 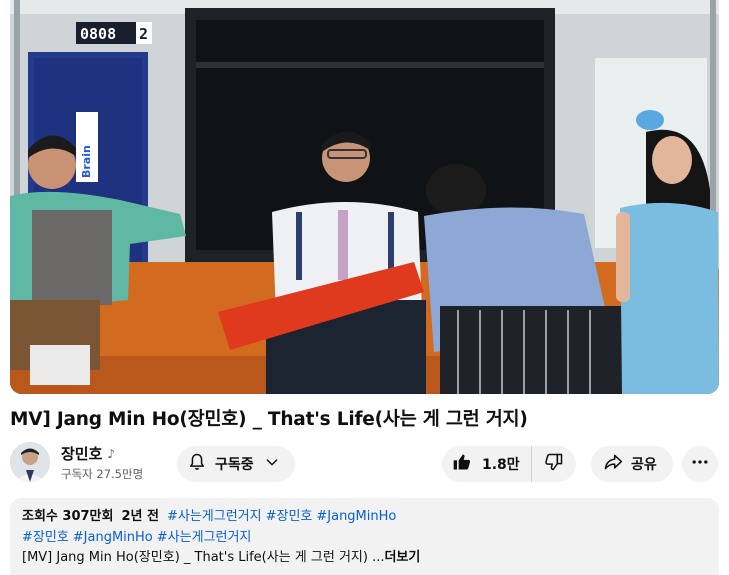 I want to click on subscriber-count: 구독자 27.5만명, so click(x=102, y=474).